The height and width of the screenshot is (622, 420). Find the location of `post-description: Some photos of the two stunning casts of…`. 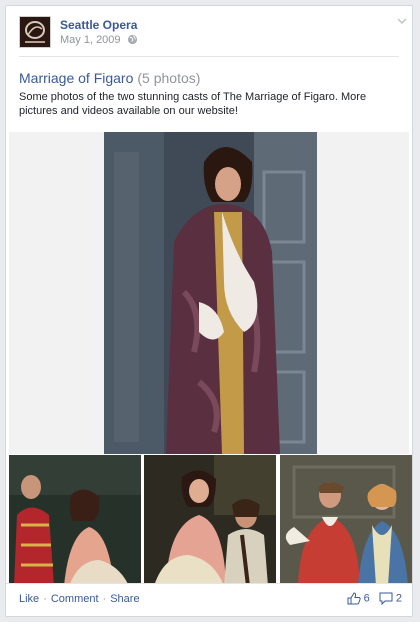

post-description: Some photos of the two stunning casts of… is located at coordinates (193, 104).